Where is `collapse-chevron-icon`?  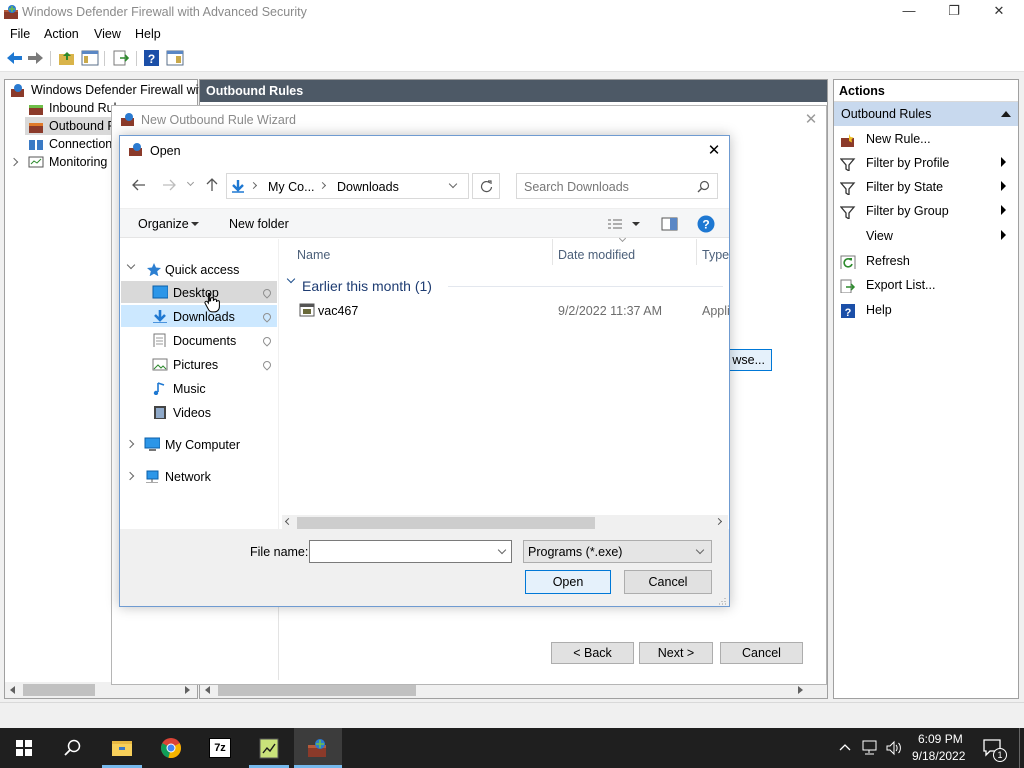
collapse-chevron-icon is located at coordinates (131, 265).